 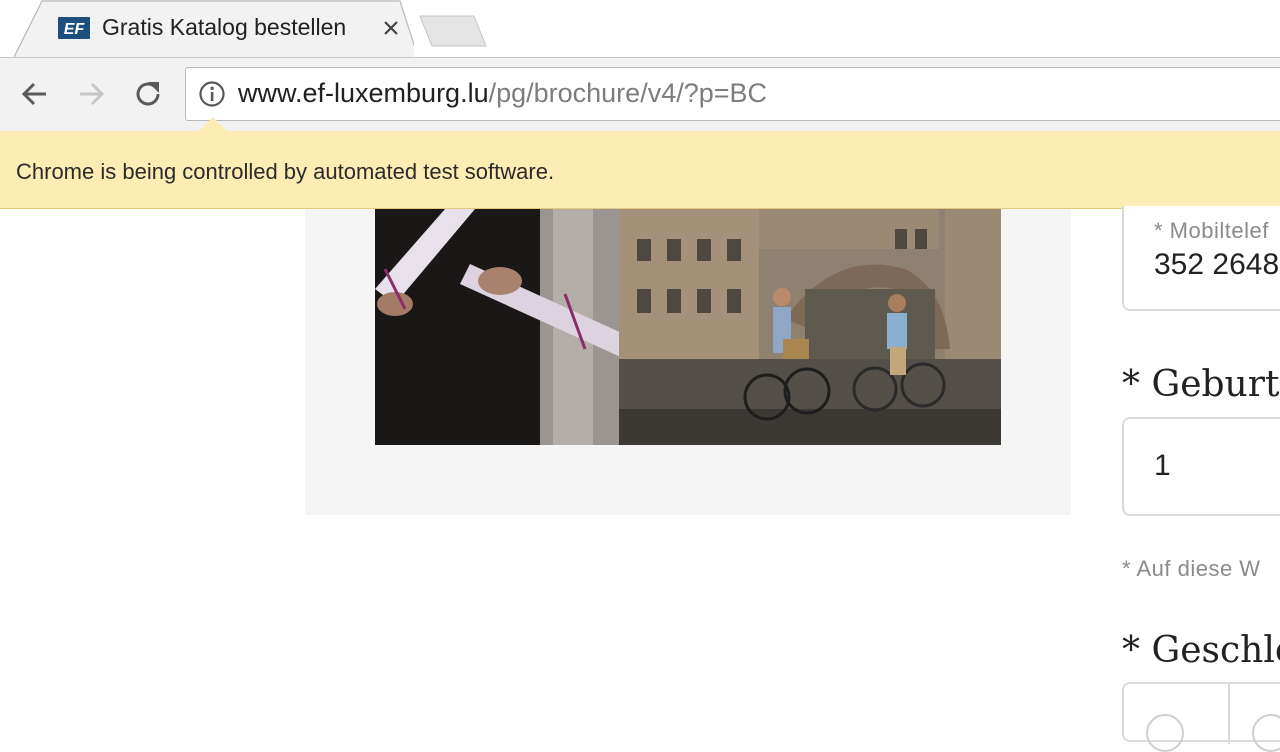 I want to click on url-path: /pg/brochure/v4/?p=BC, so click(x=628, y=93).